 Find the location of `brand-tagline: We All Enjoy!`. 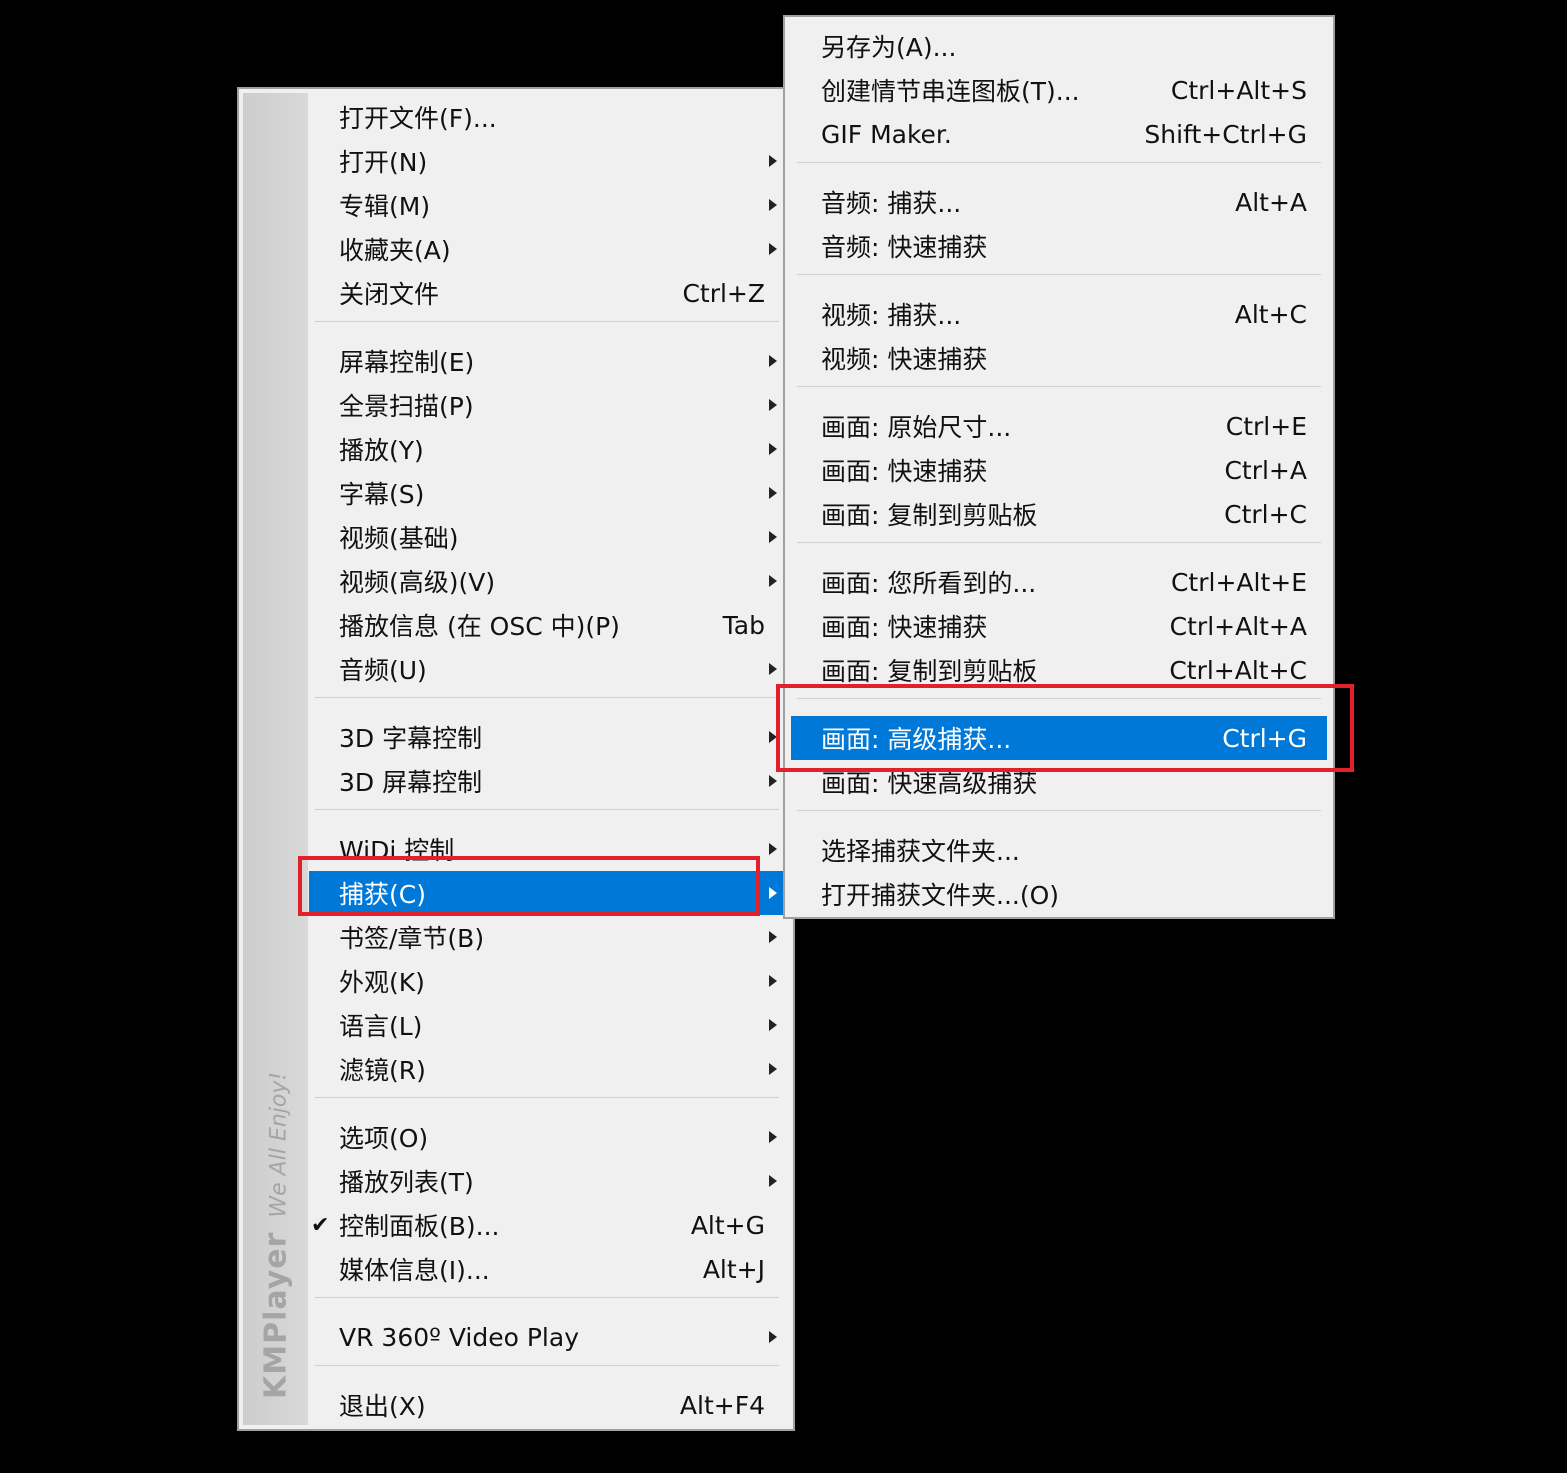

brand-tagline: We All Enjoy! is located at coordinates (278, 1144).